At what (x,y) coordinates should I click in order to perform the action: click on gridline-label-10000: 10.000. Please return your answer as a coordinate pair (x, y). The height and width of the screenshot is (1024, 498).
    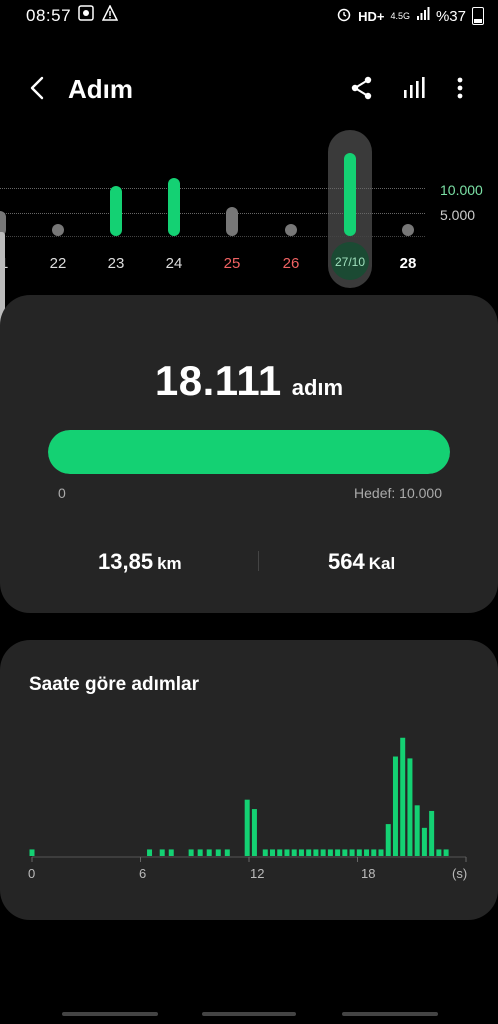
    Looking at the image, I should click on (461, 190).